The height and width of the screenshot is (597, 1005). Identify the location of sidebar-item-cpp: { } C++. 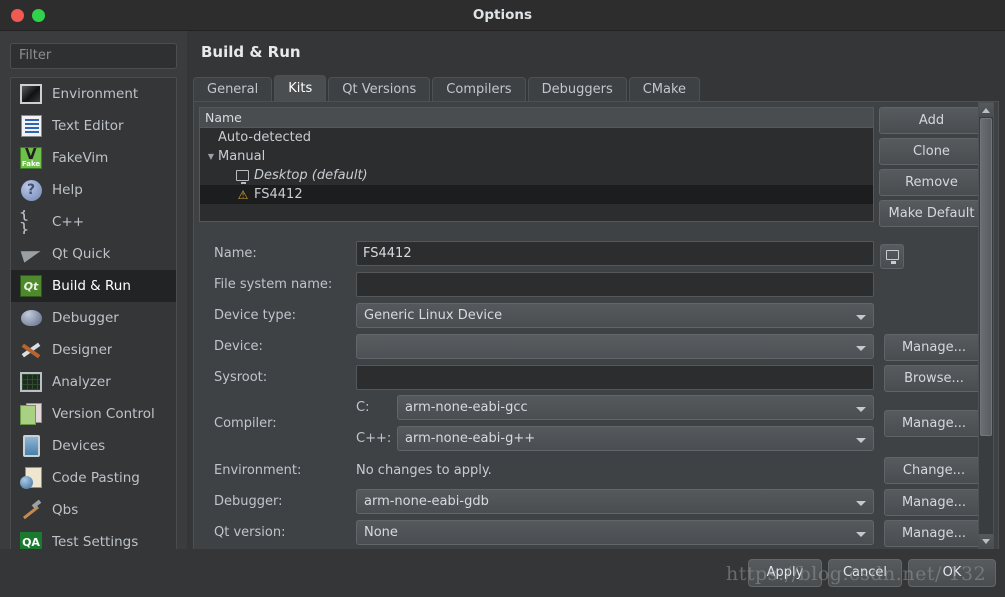
(93, 222).